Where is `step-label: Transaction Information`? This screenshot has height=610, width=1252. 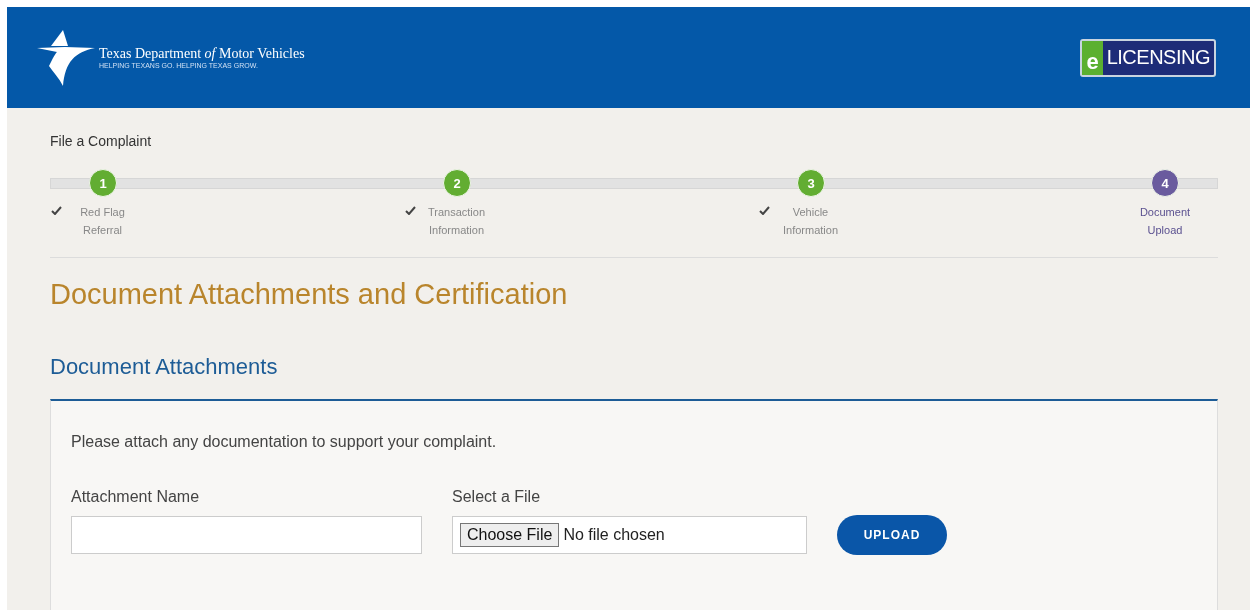
step-label: Transaction Information is located at coordinates (456, 221).